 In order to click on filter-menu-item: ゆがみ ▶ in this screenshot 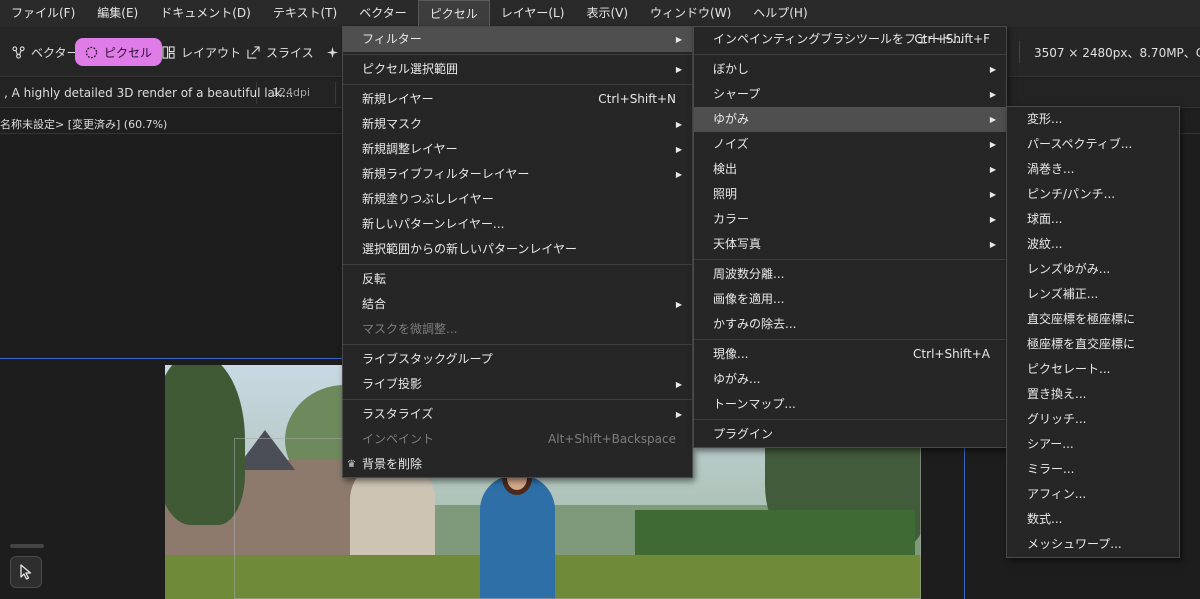, I will do `click(850, 119)`.